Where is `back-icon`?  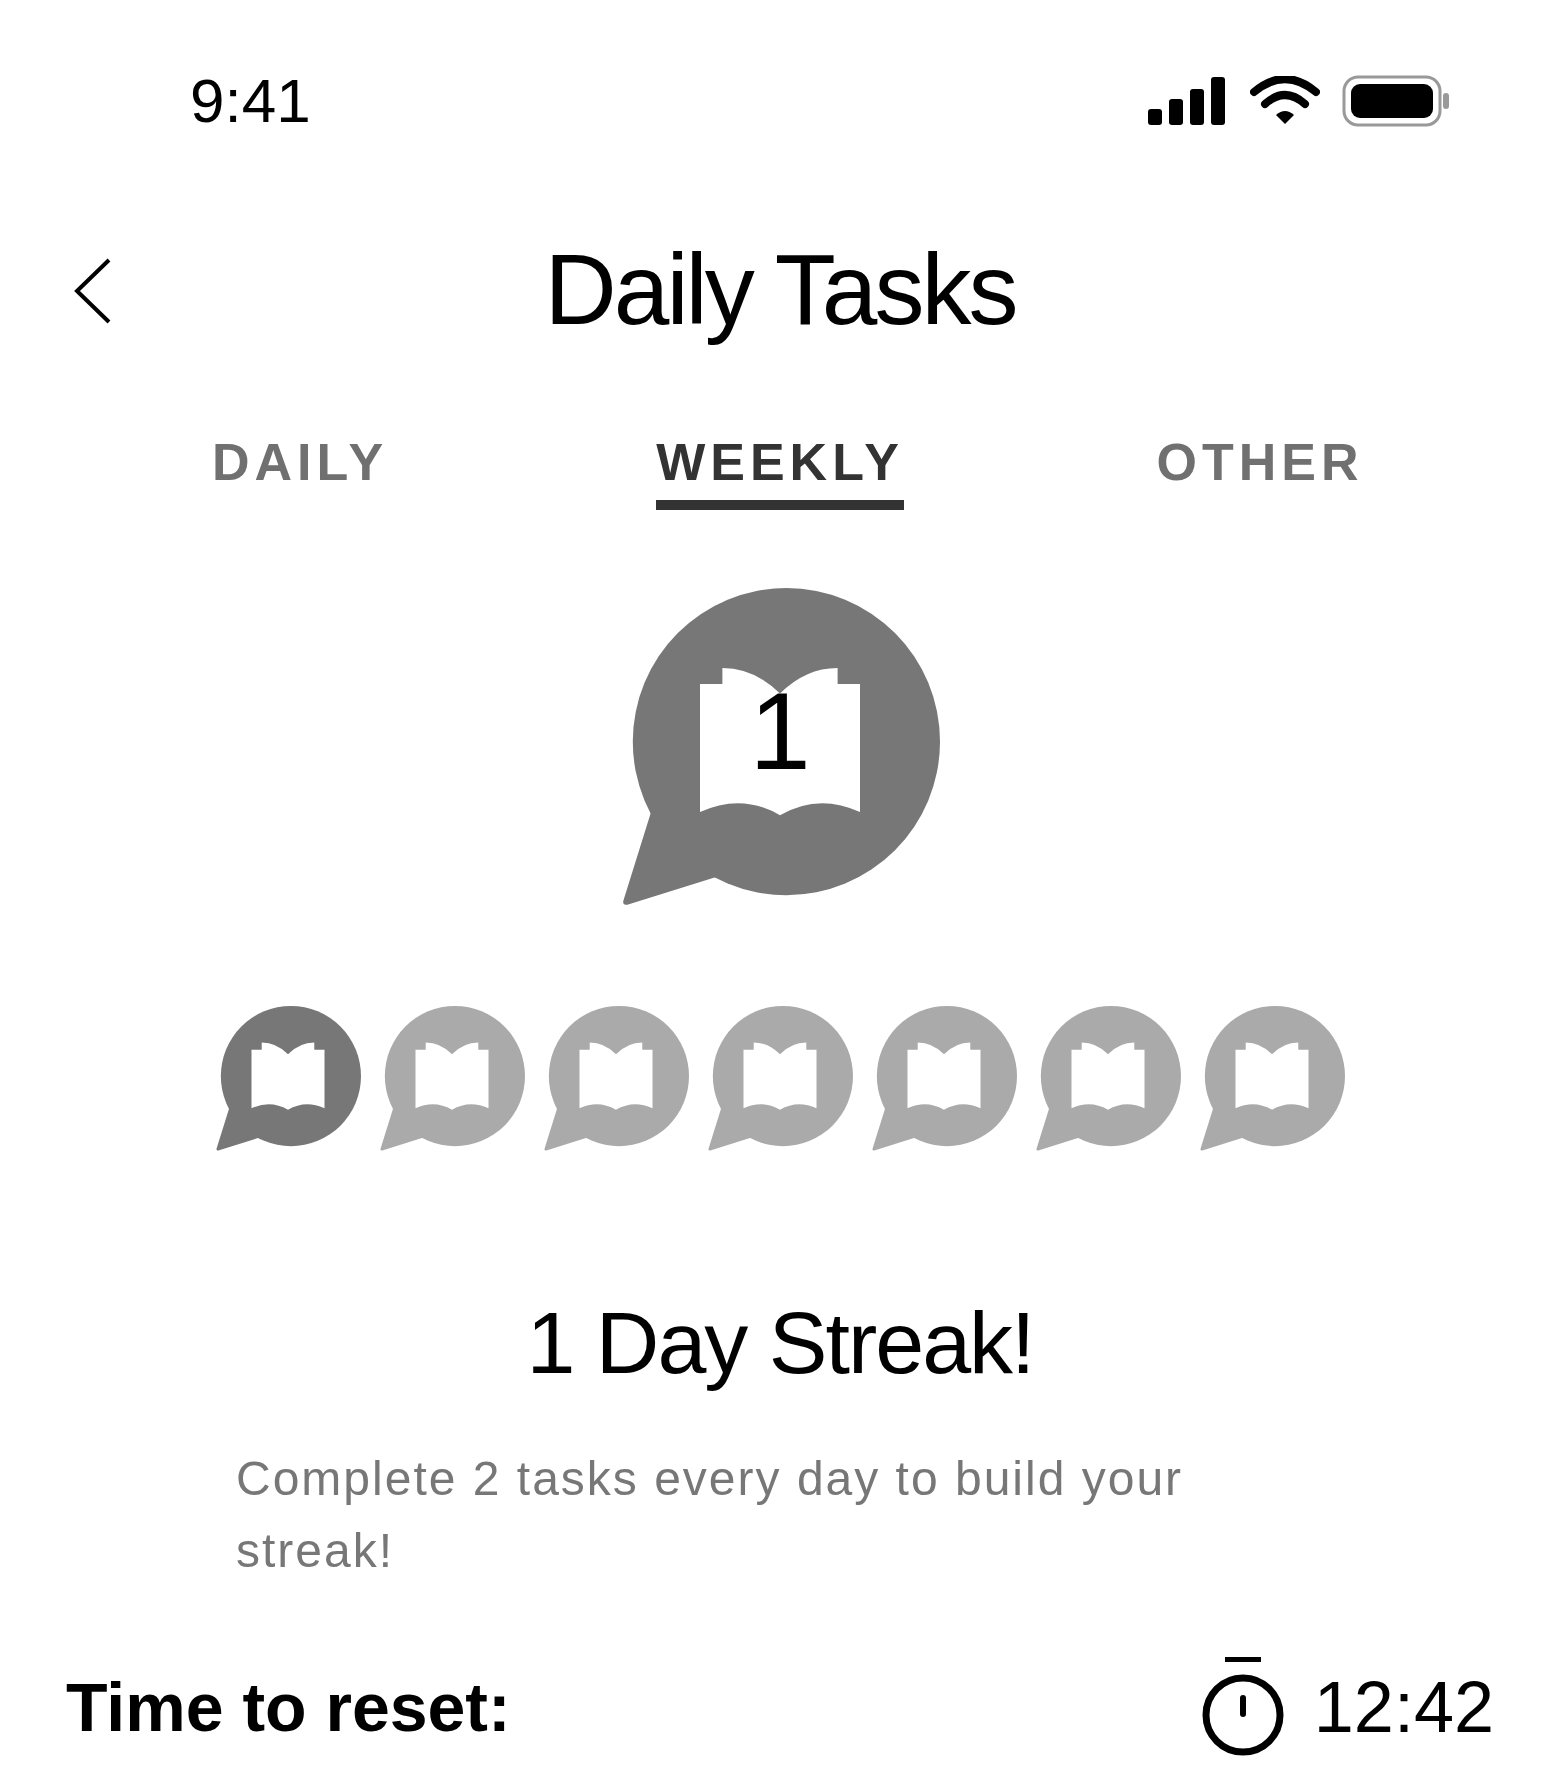 back-icon is located at coordinates (93, 291).